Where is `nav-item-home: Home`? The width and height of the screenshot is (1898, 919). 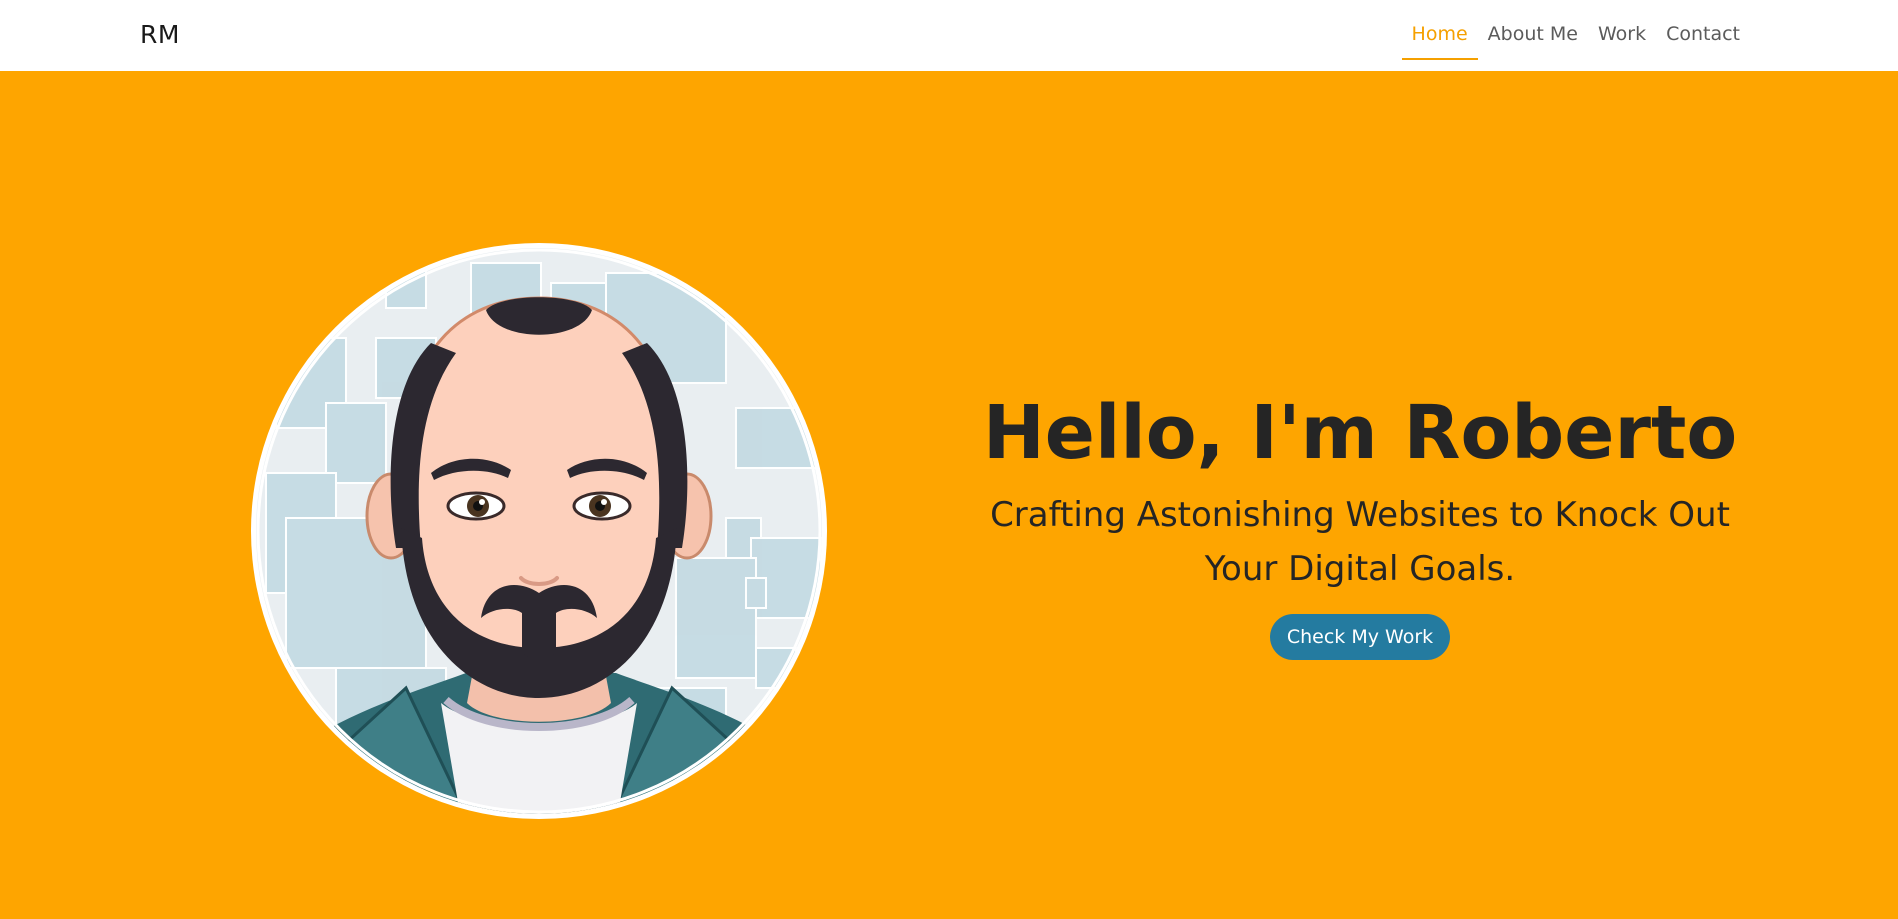 nav-item-home: Home is located at coordinates (1439, 30).